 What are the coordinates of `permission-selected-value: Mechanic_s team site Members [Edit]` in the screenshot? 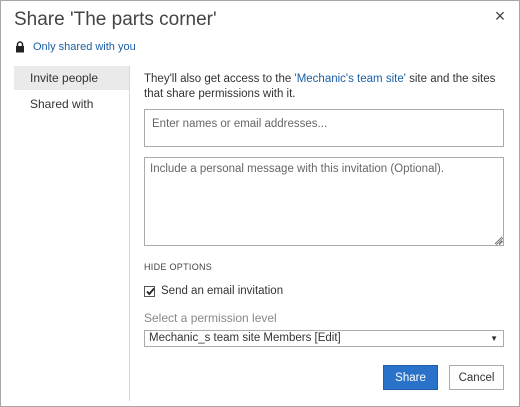 It's located at (245, 338).